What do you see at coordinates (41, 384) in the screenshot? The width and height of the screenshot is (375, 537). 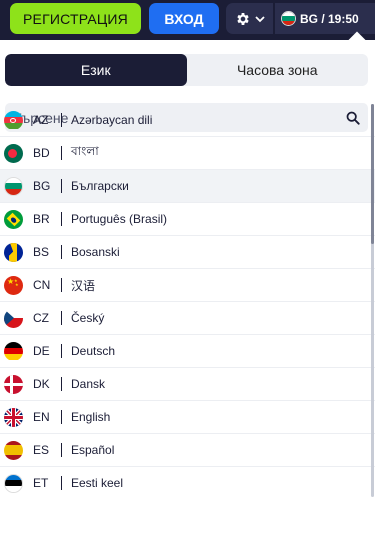 I see `language-code: DK` at bounding box center [41, 384].